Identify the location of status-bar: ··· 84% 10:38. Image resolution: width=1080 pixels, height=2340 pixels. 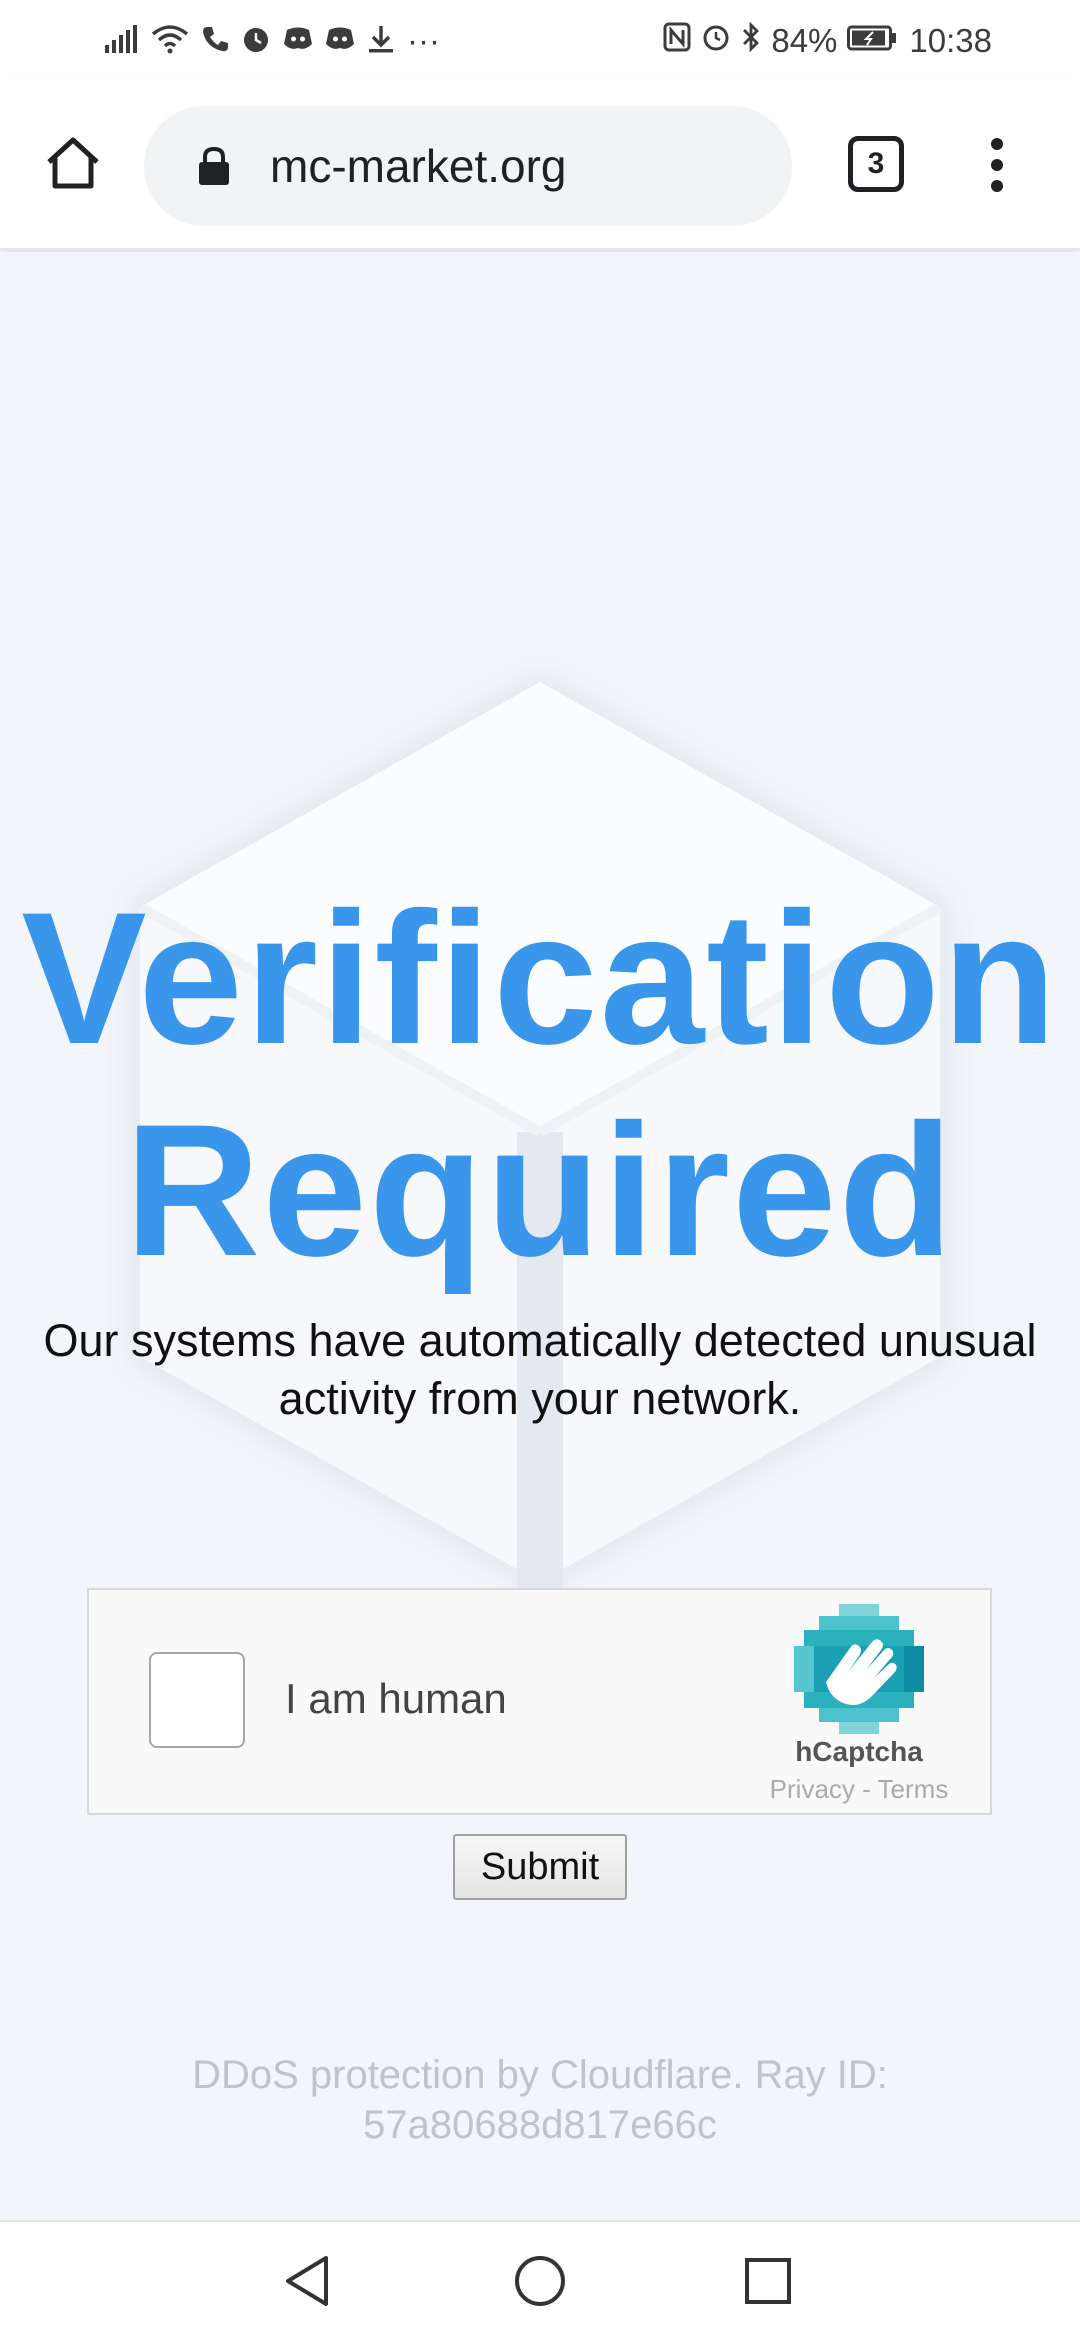
(540, 40).